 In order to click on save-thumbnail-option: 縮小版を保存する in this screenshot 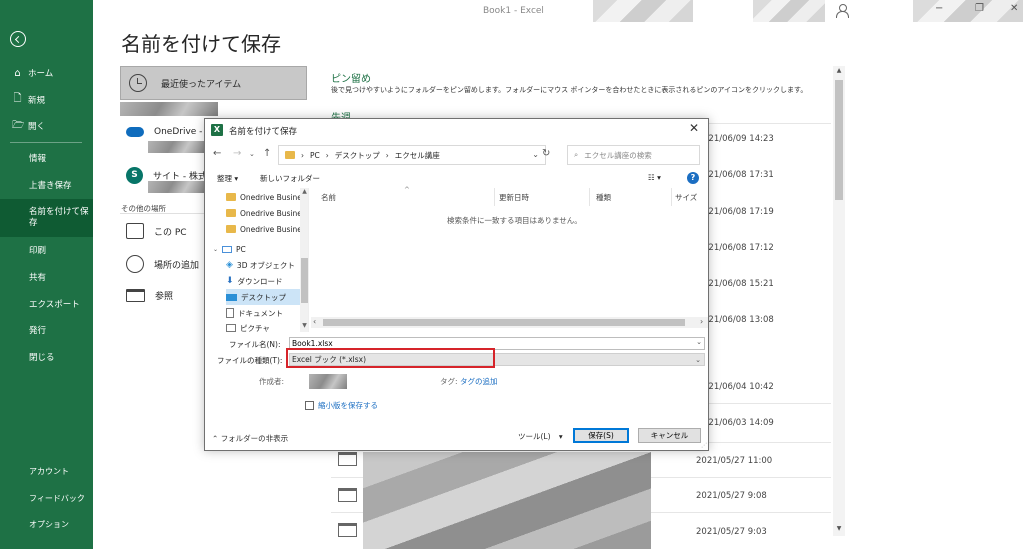, I will do `click(341, 405)`.